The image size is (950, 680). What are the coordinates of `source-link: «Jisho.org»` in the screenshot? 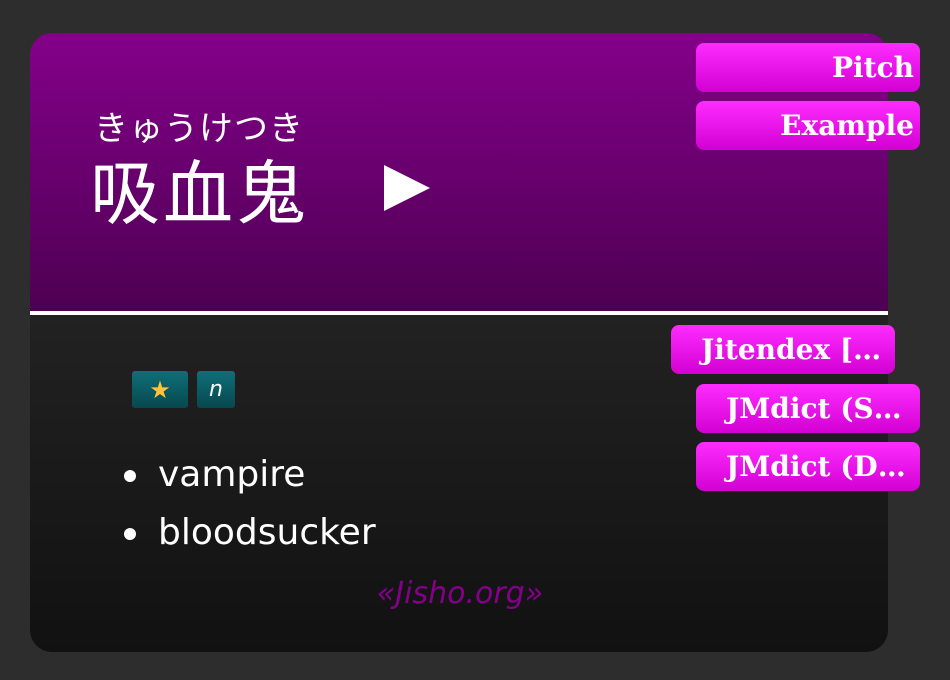 It's located at (460, 593).